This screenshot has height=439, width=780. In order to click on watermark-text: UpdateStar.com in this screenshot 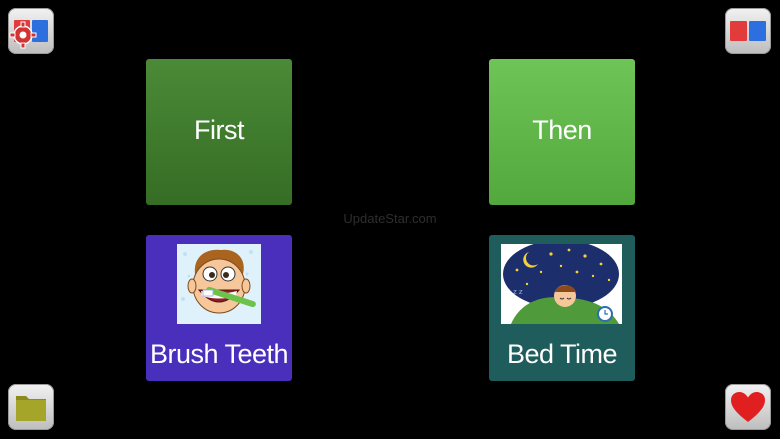, I will do `click(390, 218)`.